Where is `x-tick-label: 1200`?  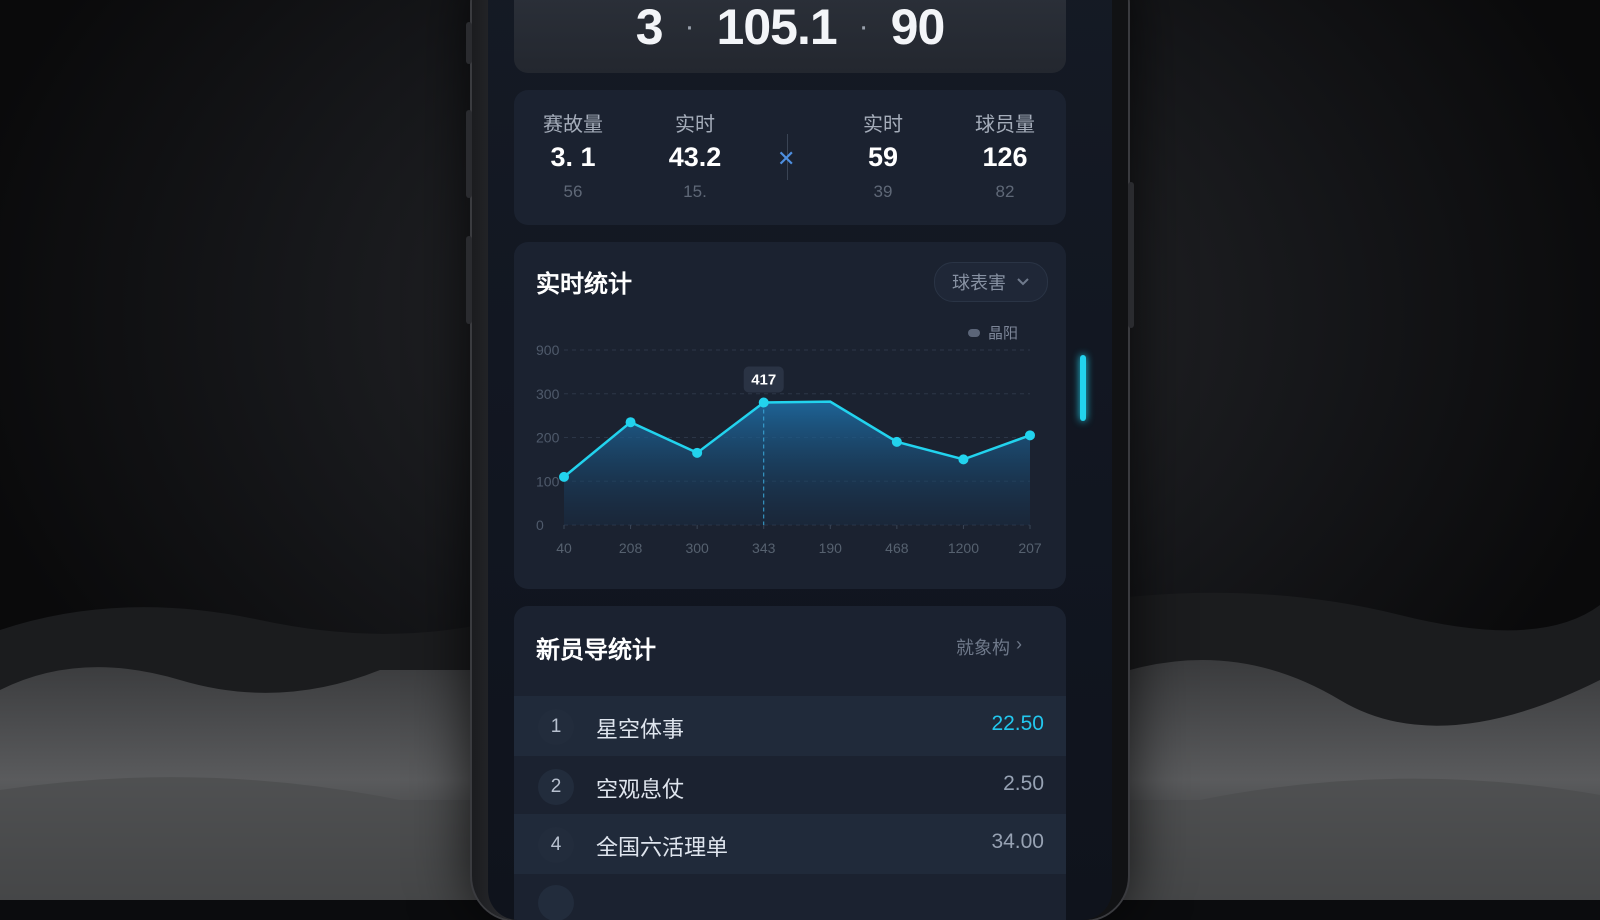
x-tick-label: 1200 is located at coordinates (963, 548).